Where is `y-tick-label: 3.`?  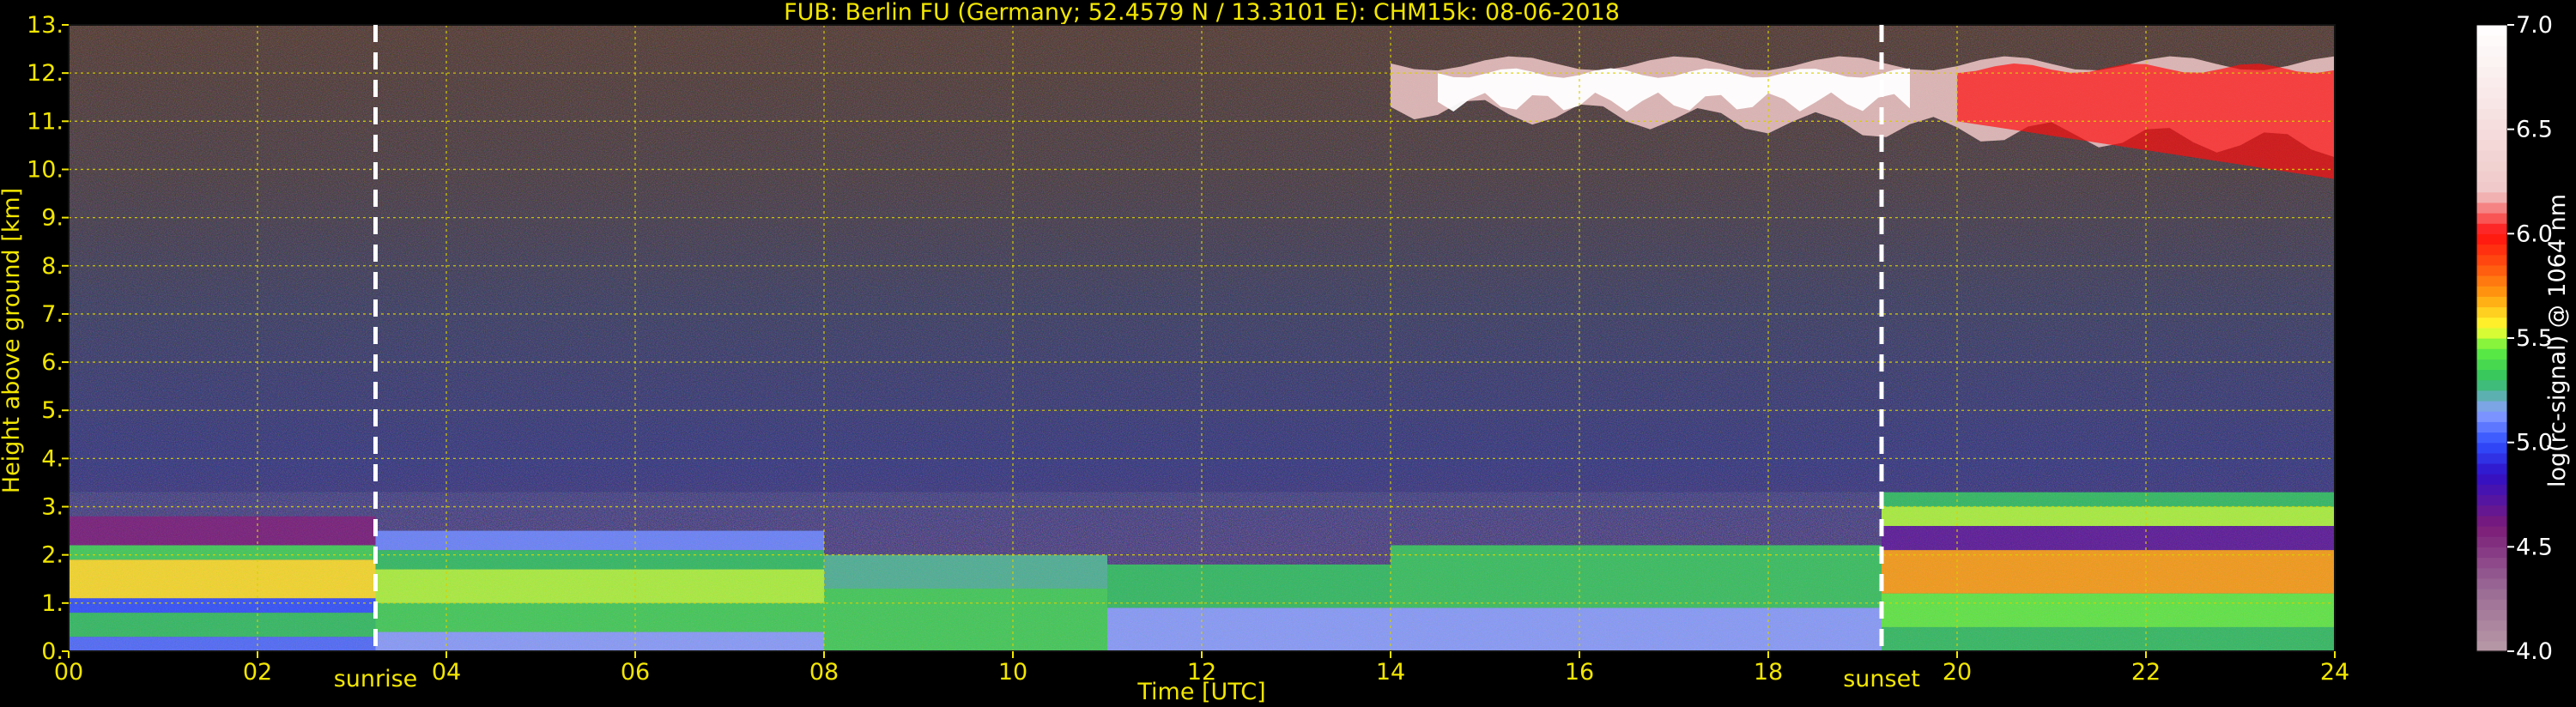 y-tick-label: 3. is located at coordinates (52, 508).